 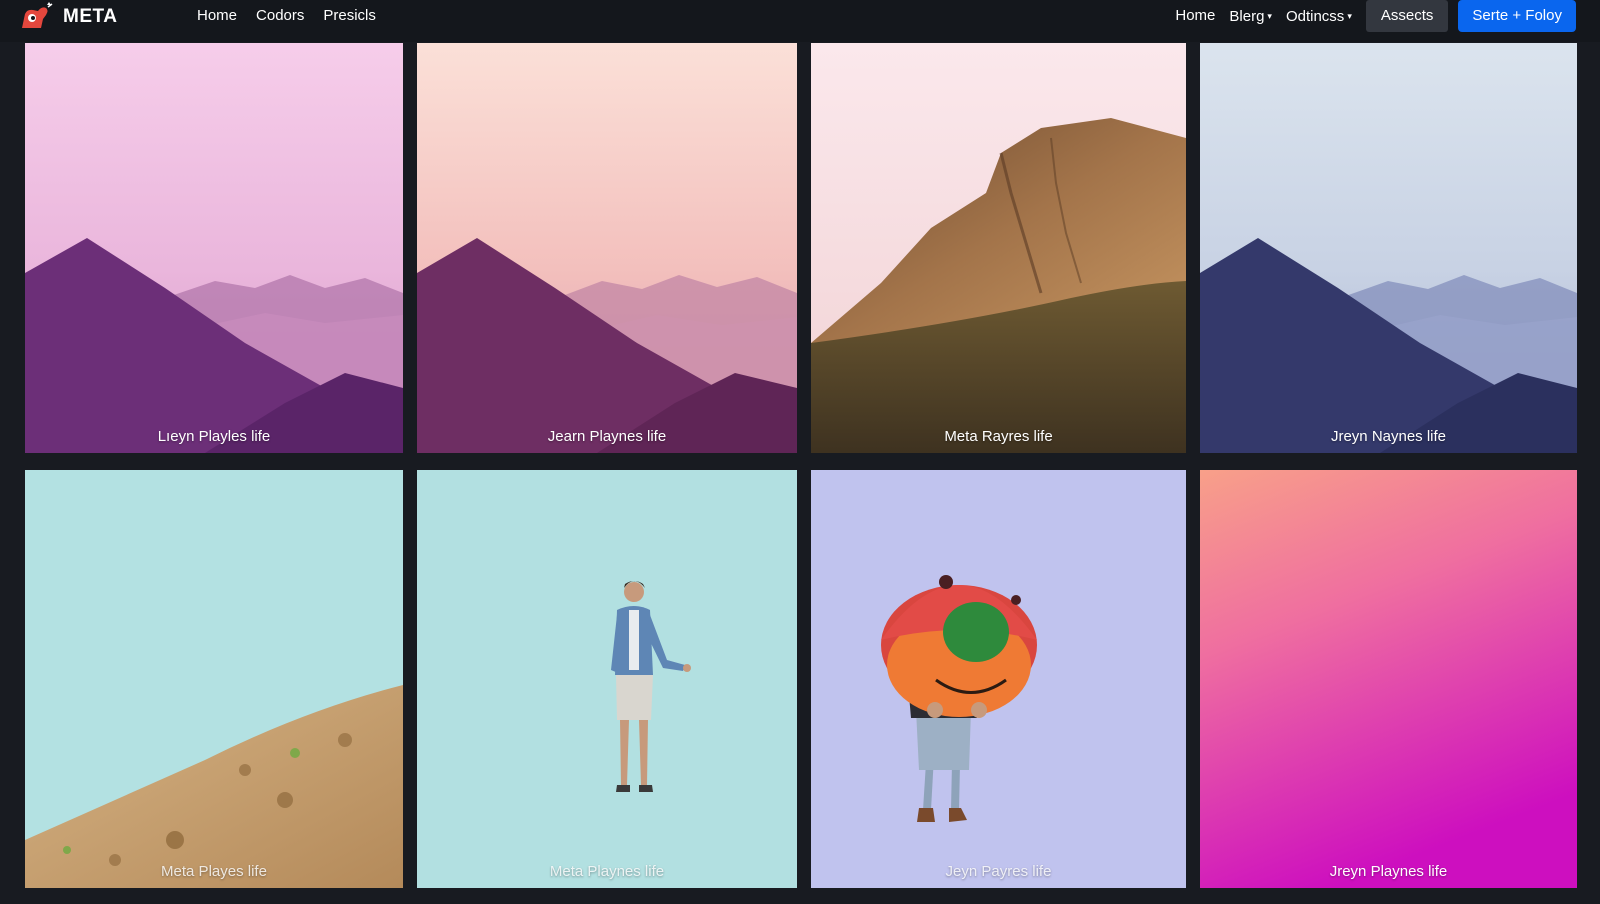 What do you see at coordinates (998, 871) in the screenshot?
I see `card-caption: Jeyn Payres life` at bounding box center [998, 871].